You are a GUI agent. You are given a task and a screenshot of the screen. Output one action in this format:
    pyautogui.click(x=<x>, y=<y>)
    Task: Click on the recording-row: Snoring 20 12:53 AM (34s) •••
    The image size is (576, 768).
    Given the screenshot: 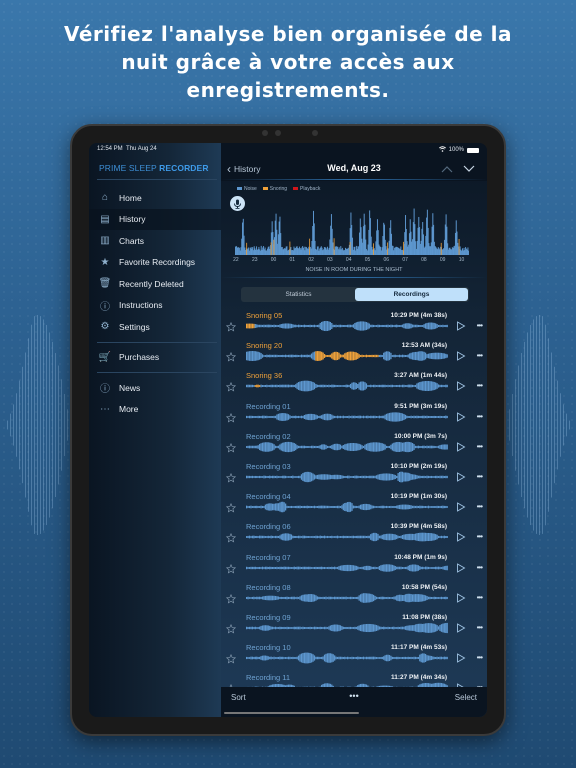 What is the action you would take?
    pyautogui.click(x=354, y=352)
    